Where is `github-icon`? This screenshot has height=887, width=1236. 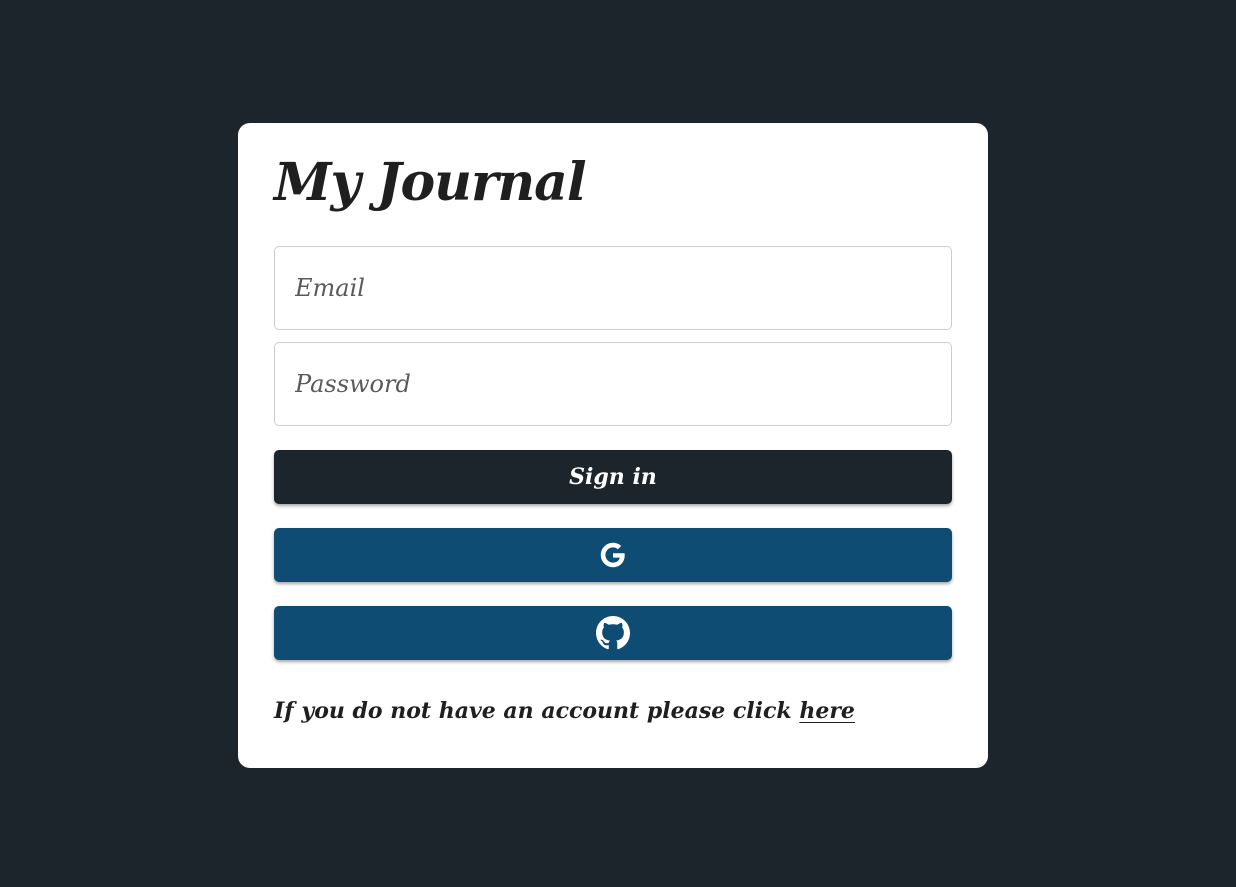
github-icon is located at coordinates (613, 633).